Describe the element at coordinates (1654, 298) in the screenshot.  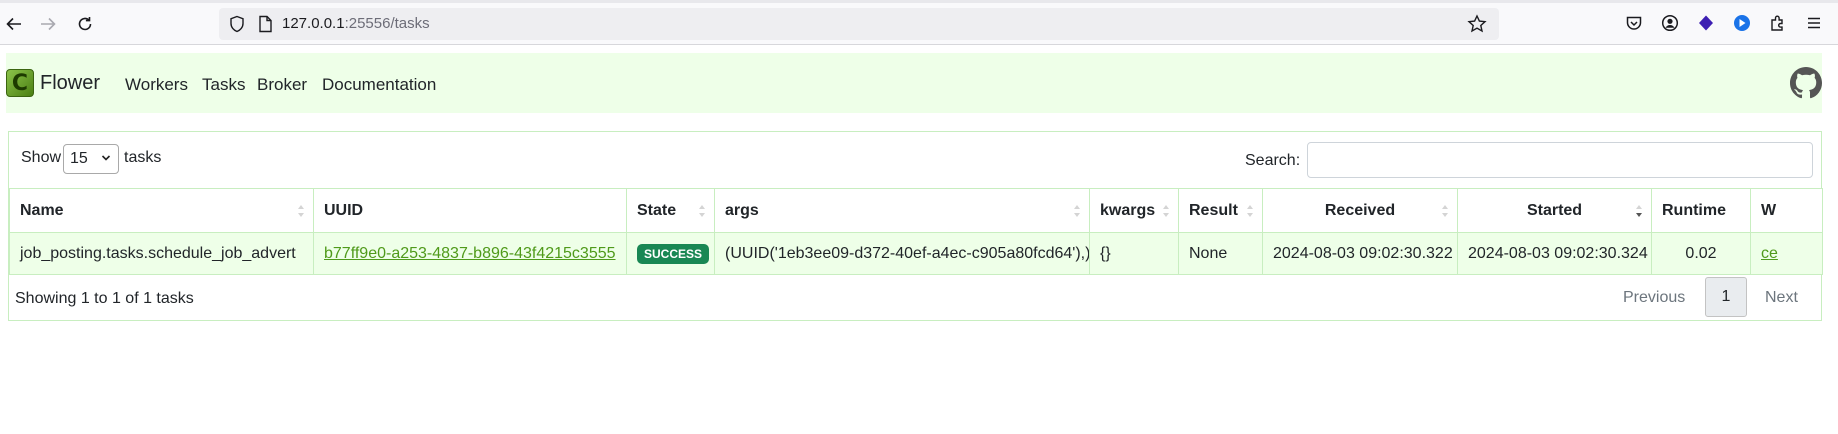
I see `pagination-previous: Previous` at that location.